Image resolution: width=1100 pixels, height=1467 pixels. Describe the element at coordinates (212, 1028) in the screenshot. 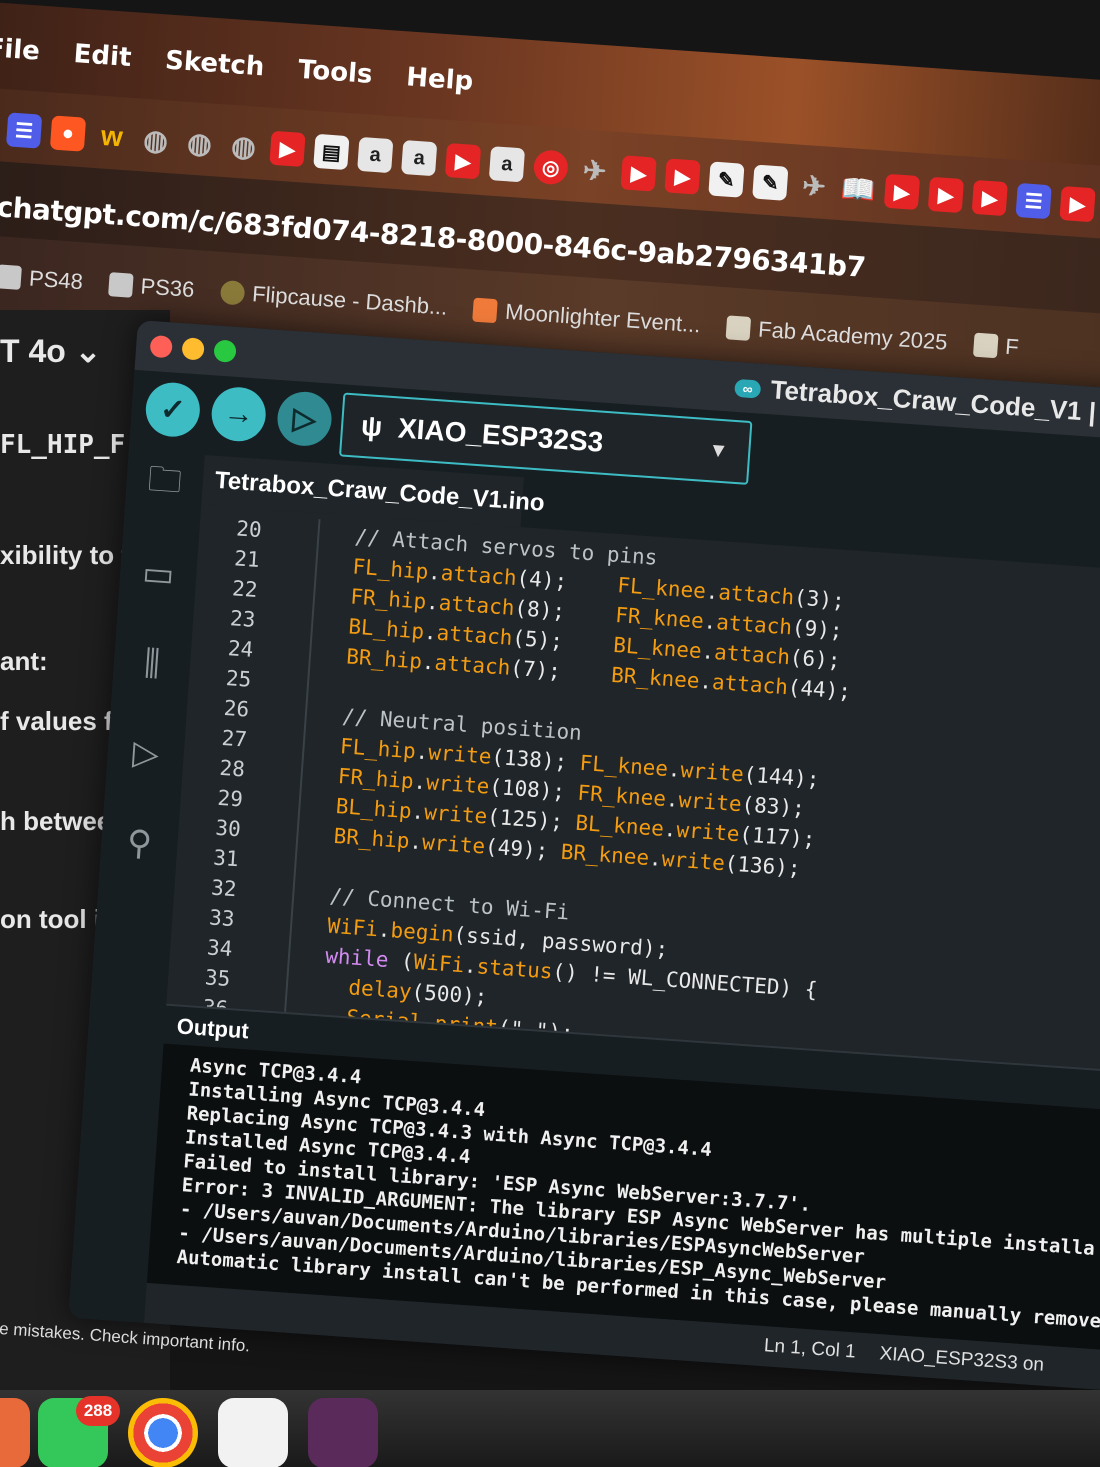

I see `output-label: Output` at that location.